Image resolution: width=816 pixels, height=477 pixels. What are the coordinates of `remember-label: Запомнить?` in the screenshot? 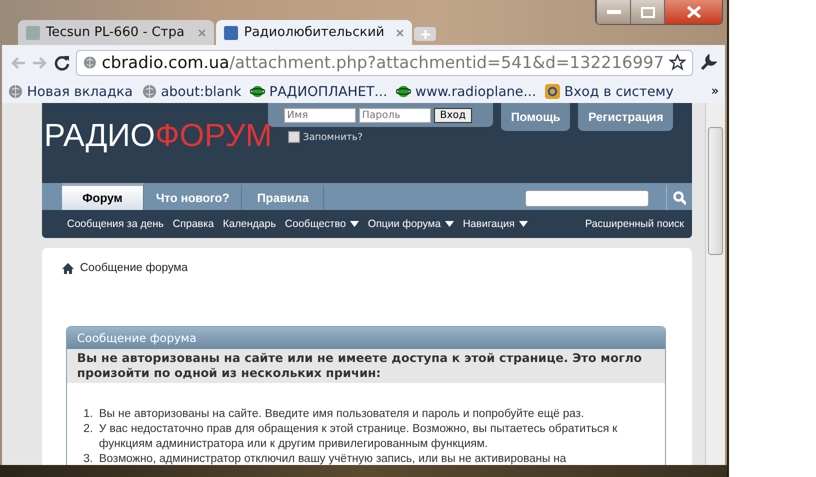 It's located at (333, 137).